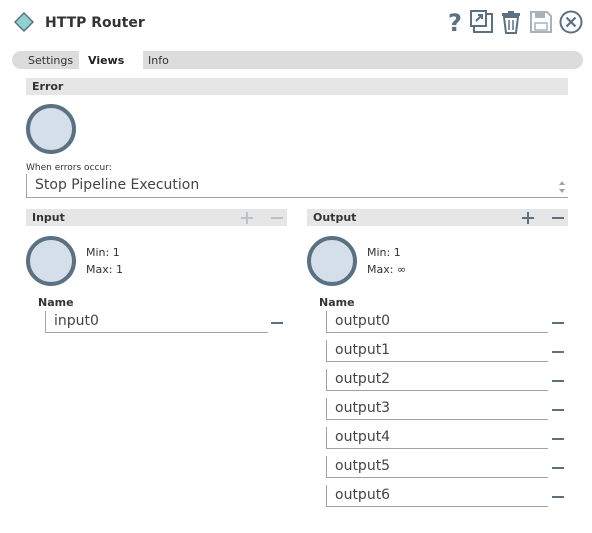  What do you see at coordinates (158, 60) in the screenshot?
I see `tab-info: Info` at bounding box center [158, 60].